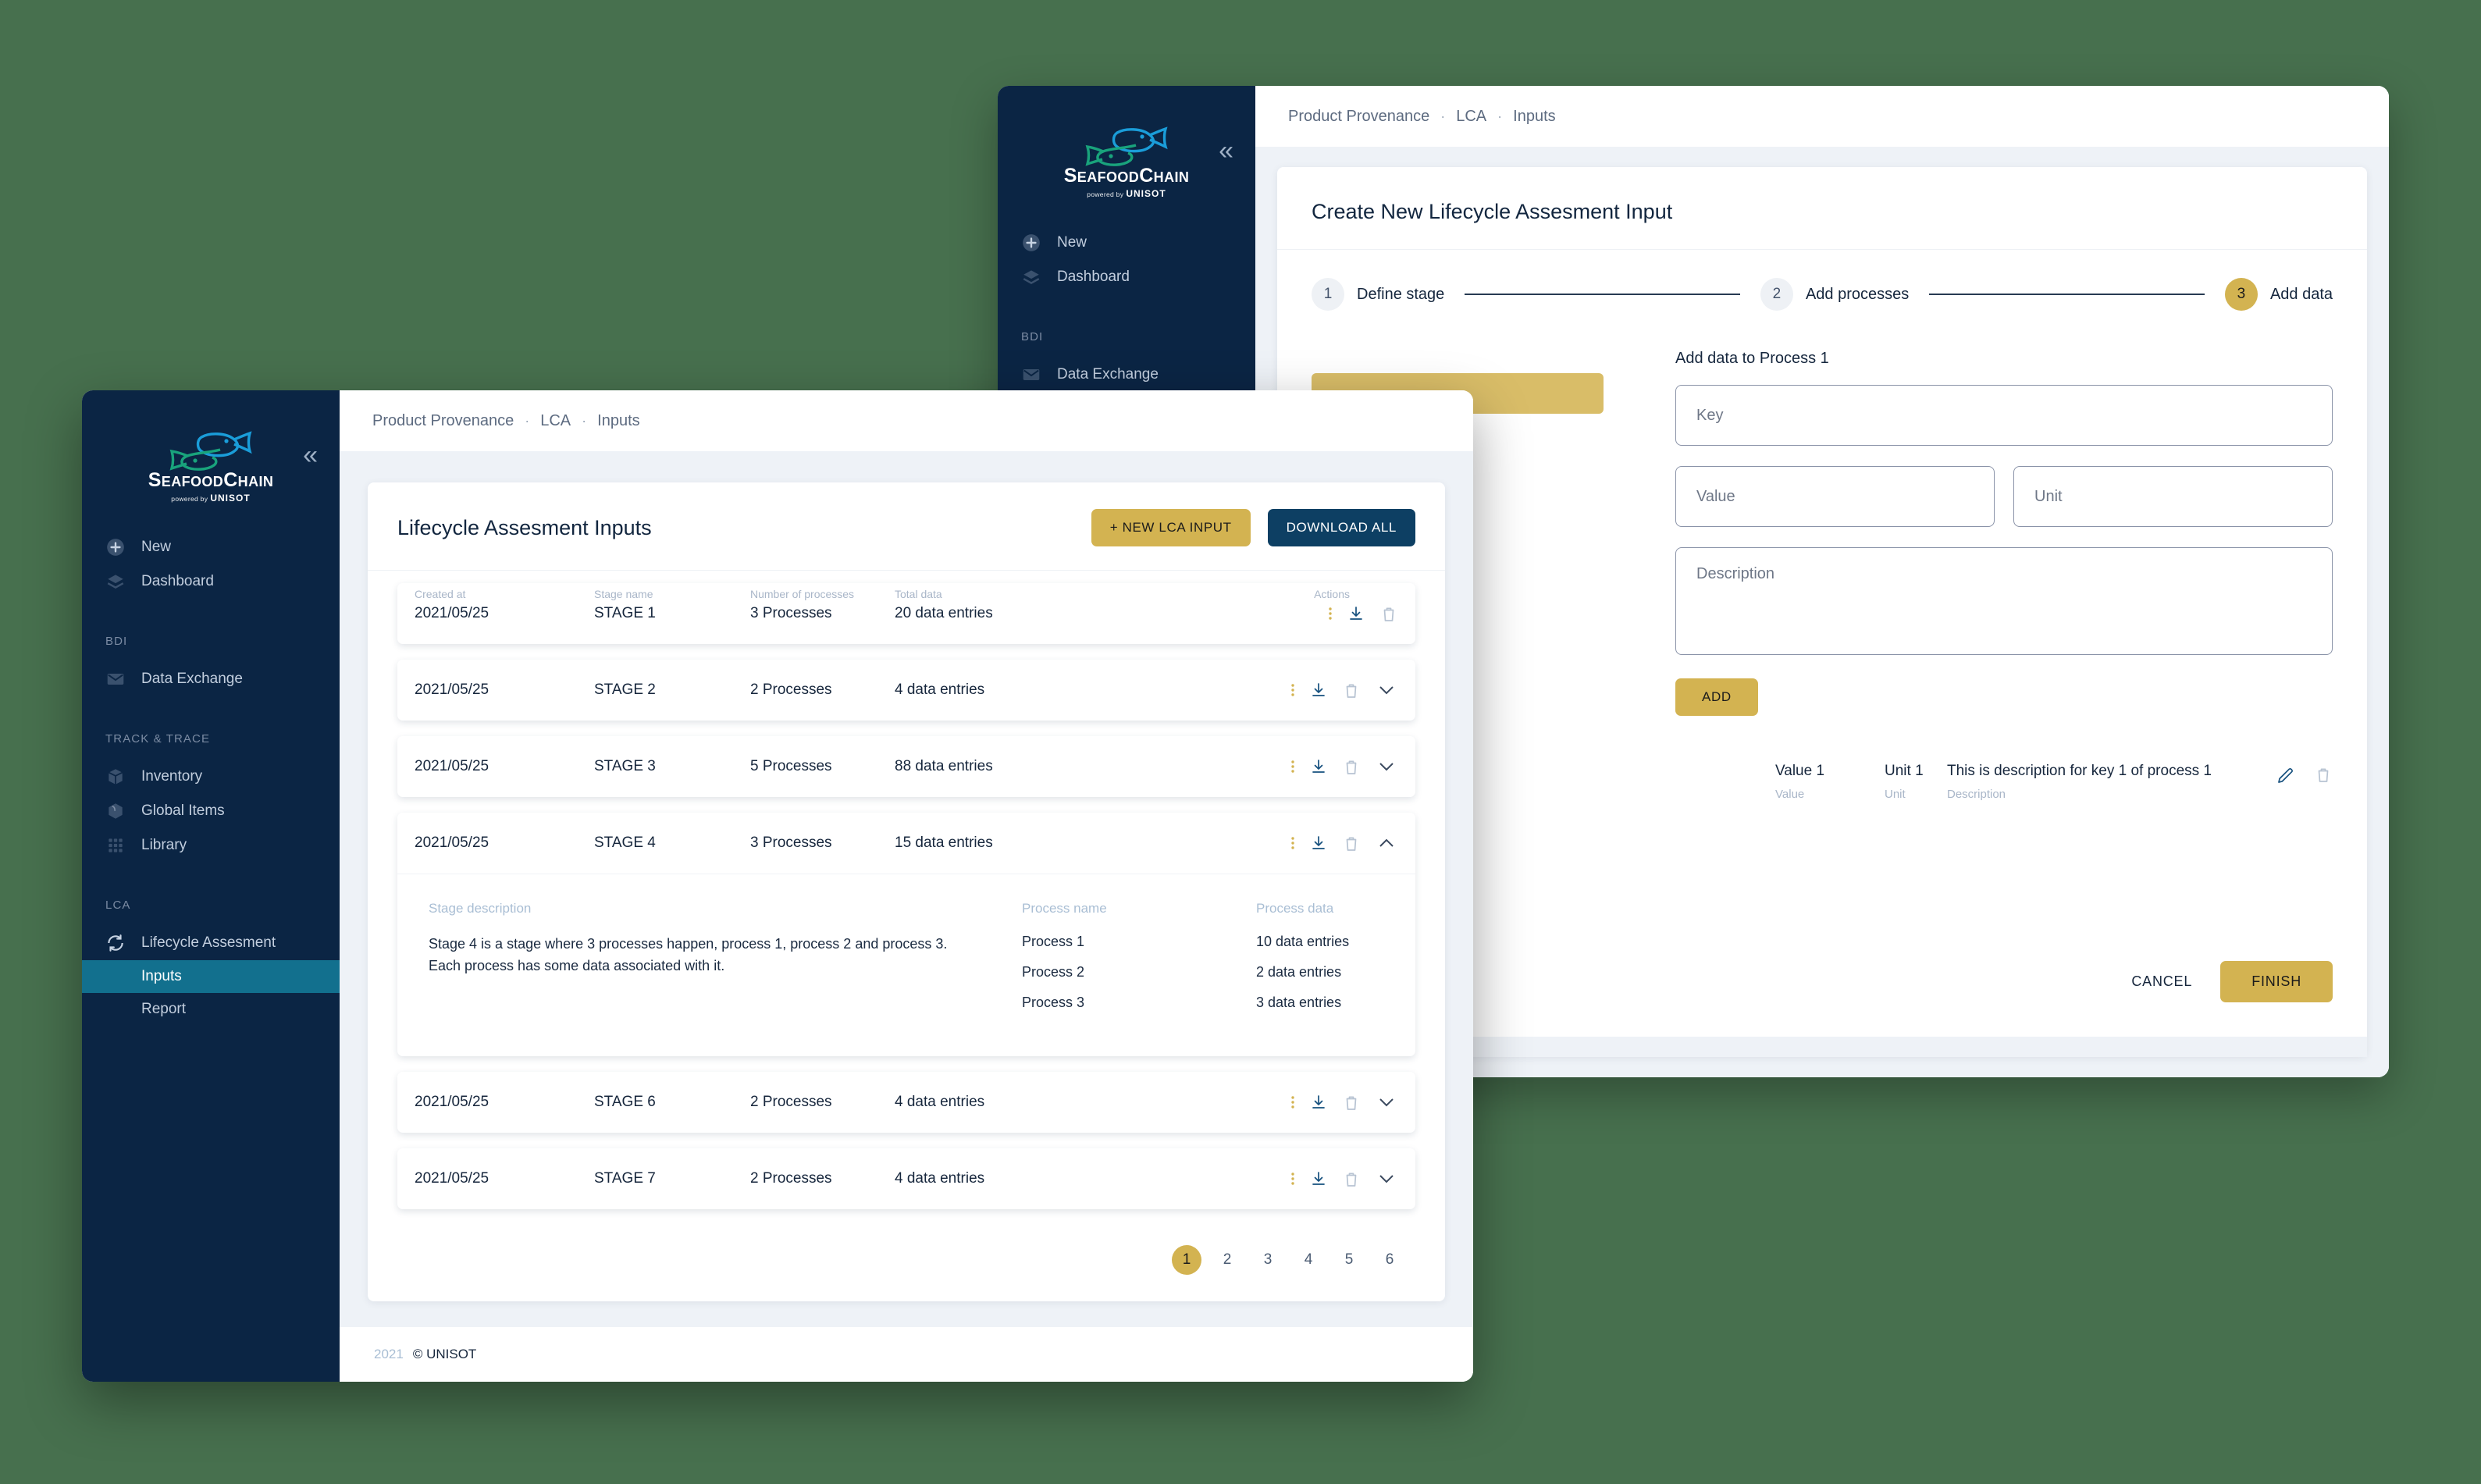 Image resolution: width=2481 pixels, height=1484 pixels. What do you see at coordinates (1108, 374) in the screenshot?
I see `sidebar-item-label: Data Exchange` at bounding box center [1108, 374].